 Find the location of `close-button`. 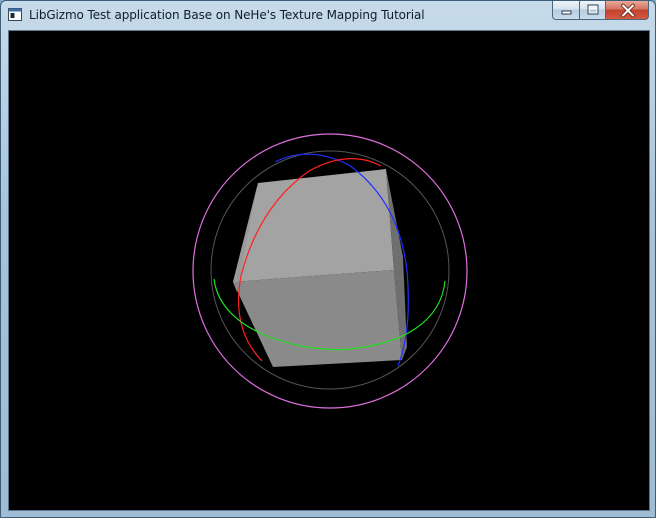

close-button is located at coordinates (627, 10).